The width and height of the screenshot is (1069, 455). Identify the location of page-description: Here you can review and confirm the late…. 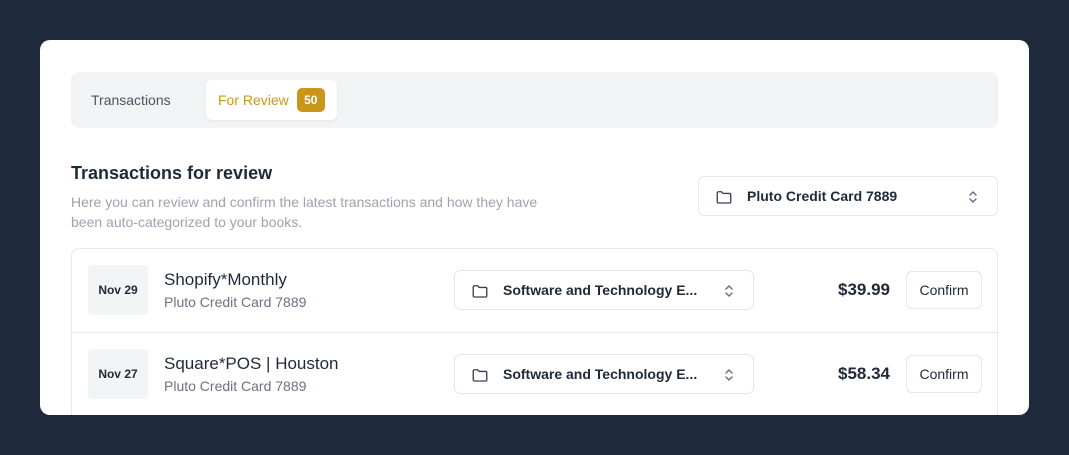
(304, 212).